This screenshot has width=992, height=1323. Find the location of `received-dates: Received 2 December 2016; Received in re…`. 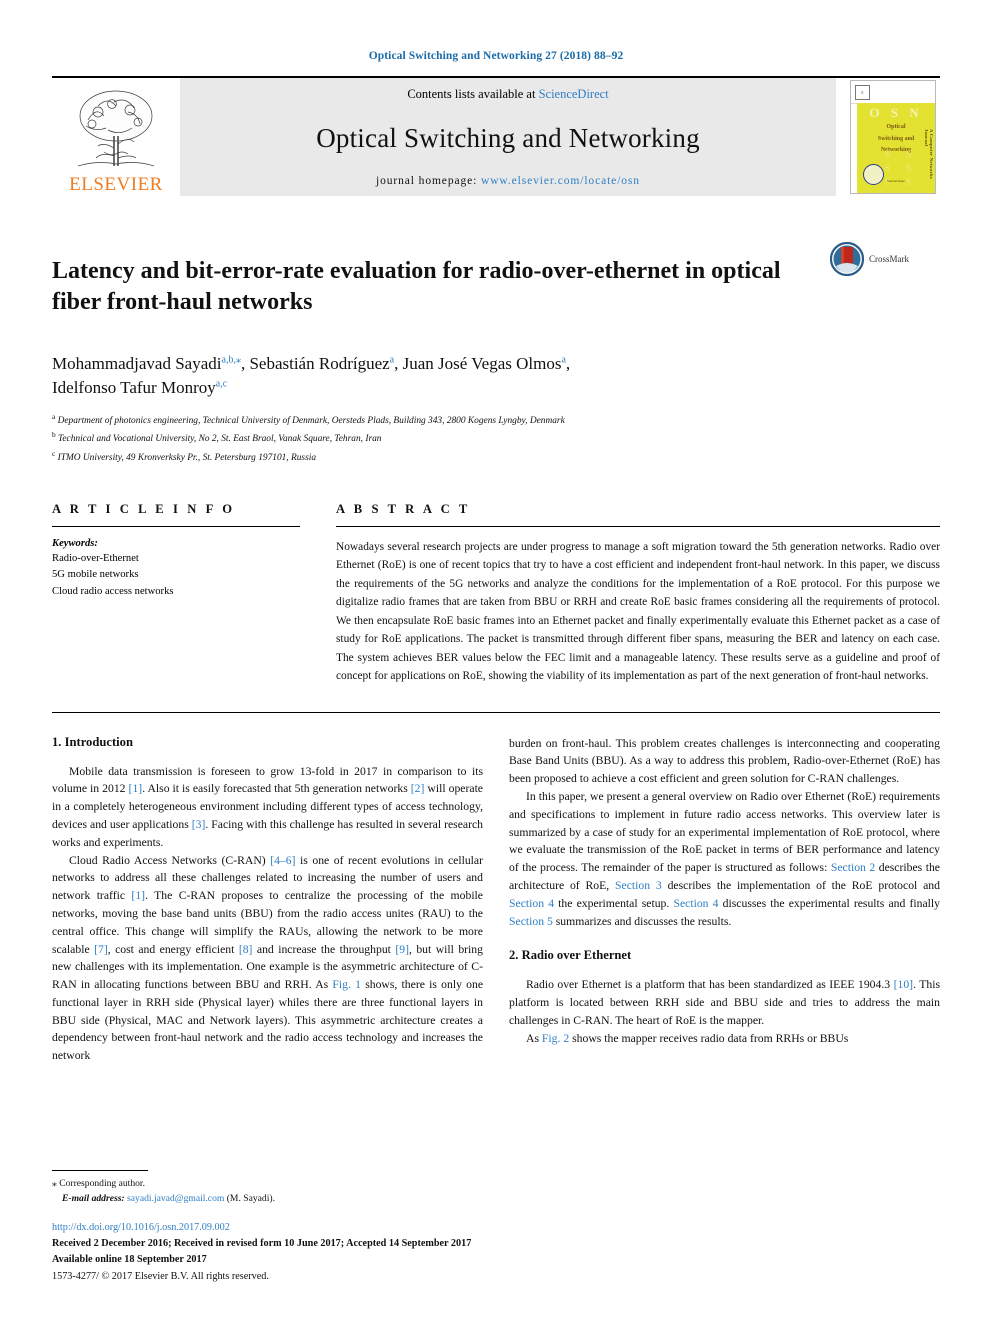

received-dates: Received 2 December 2016; Received in re… is located at coordinates (262, 1244).